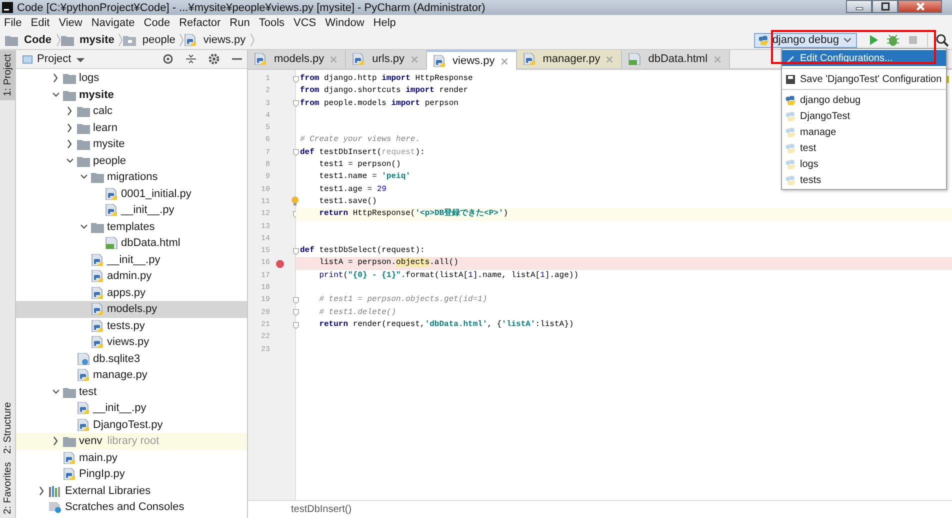 Image resolution: width=952 pixels, height=518 pixels. I want to click on menu-item: Navigate, so click(113, 23).